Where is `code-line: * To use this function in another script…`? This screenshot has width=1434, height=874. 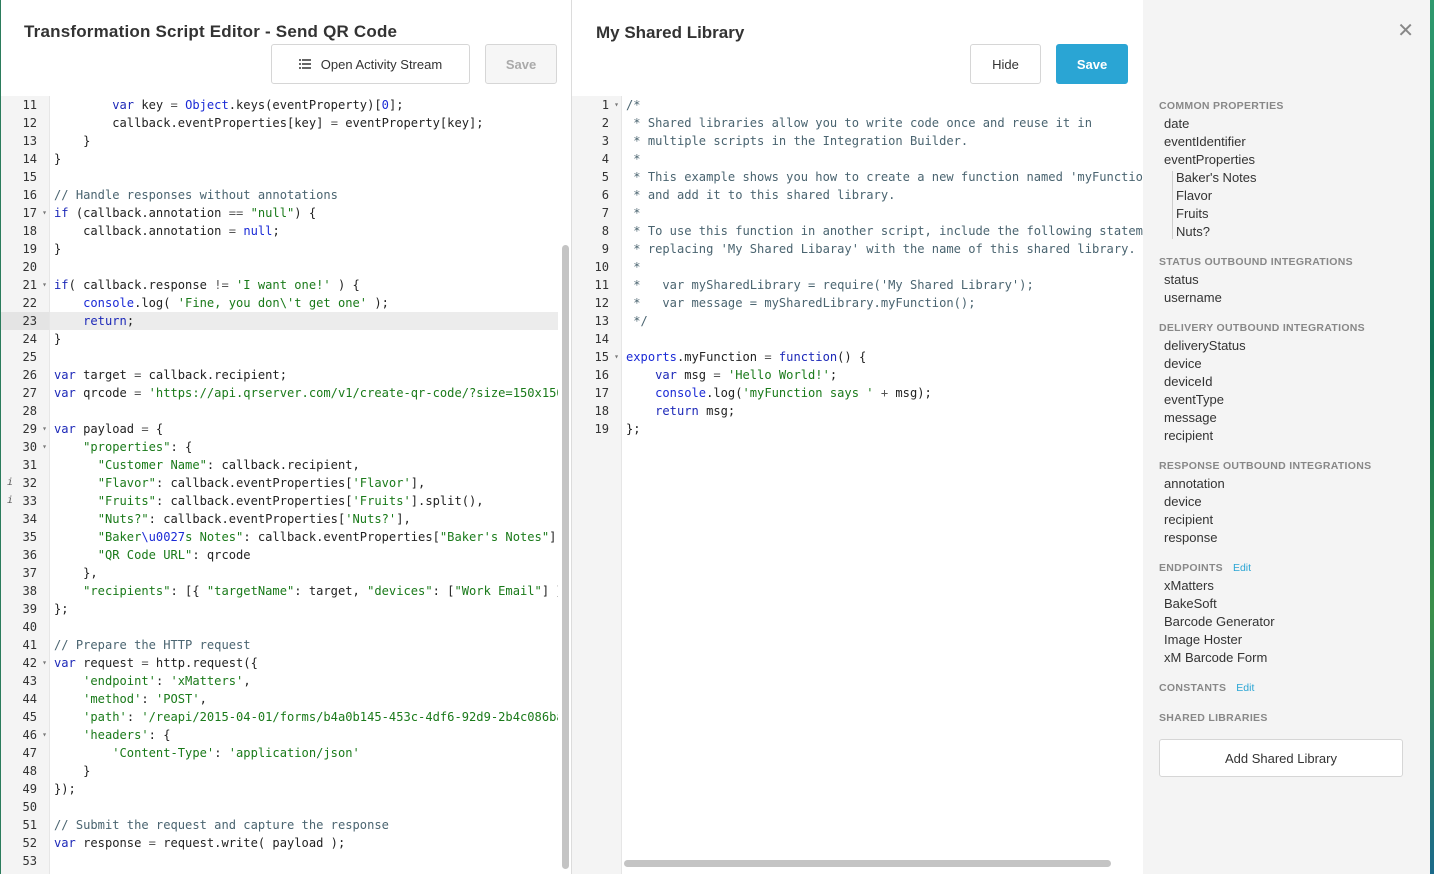 code-line: * To use this function in another script… is located at coordinates (882, 231).